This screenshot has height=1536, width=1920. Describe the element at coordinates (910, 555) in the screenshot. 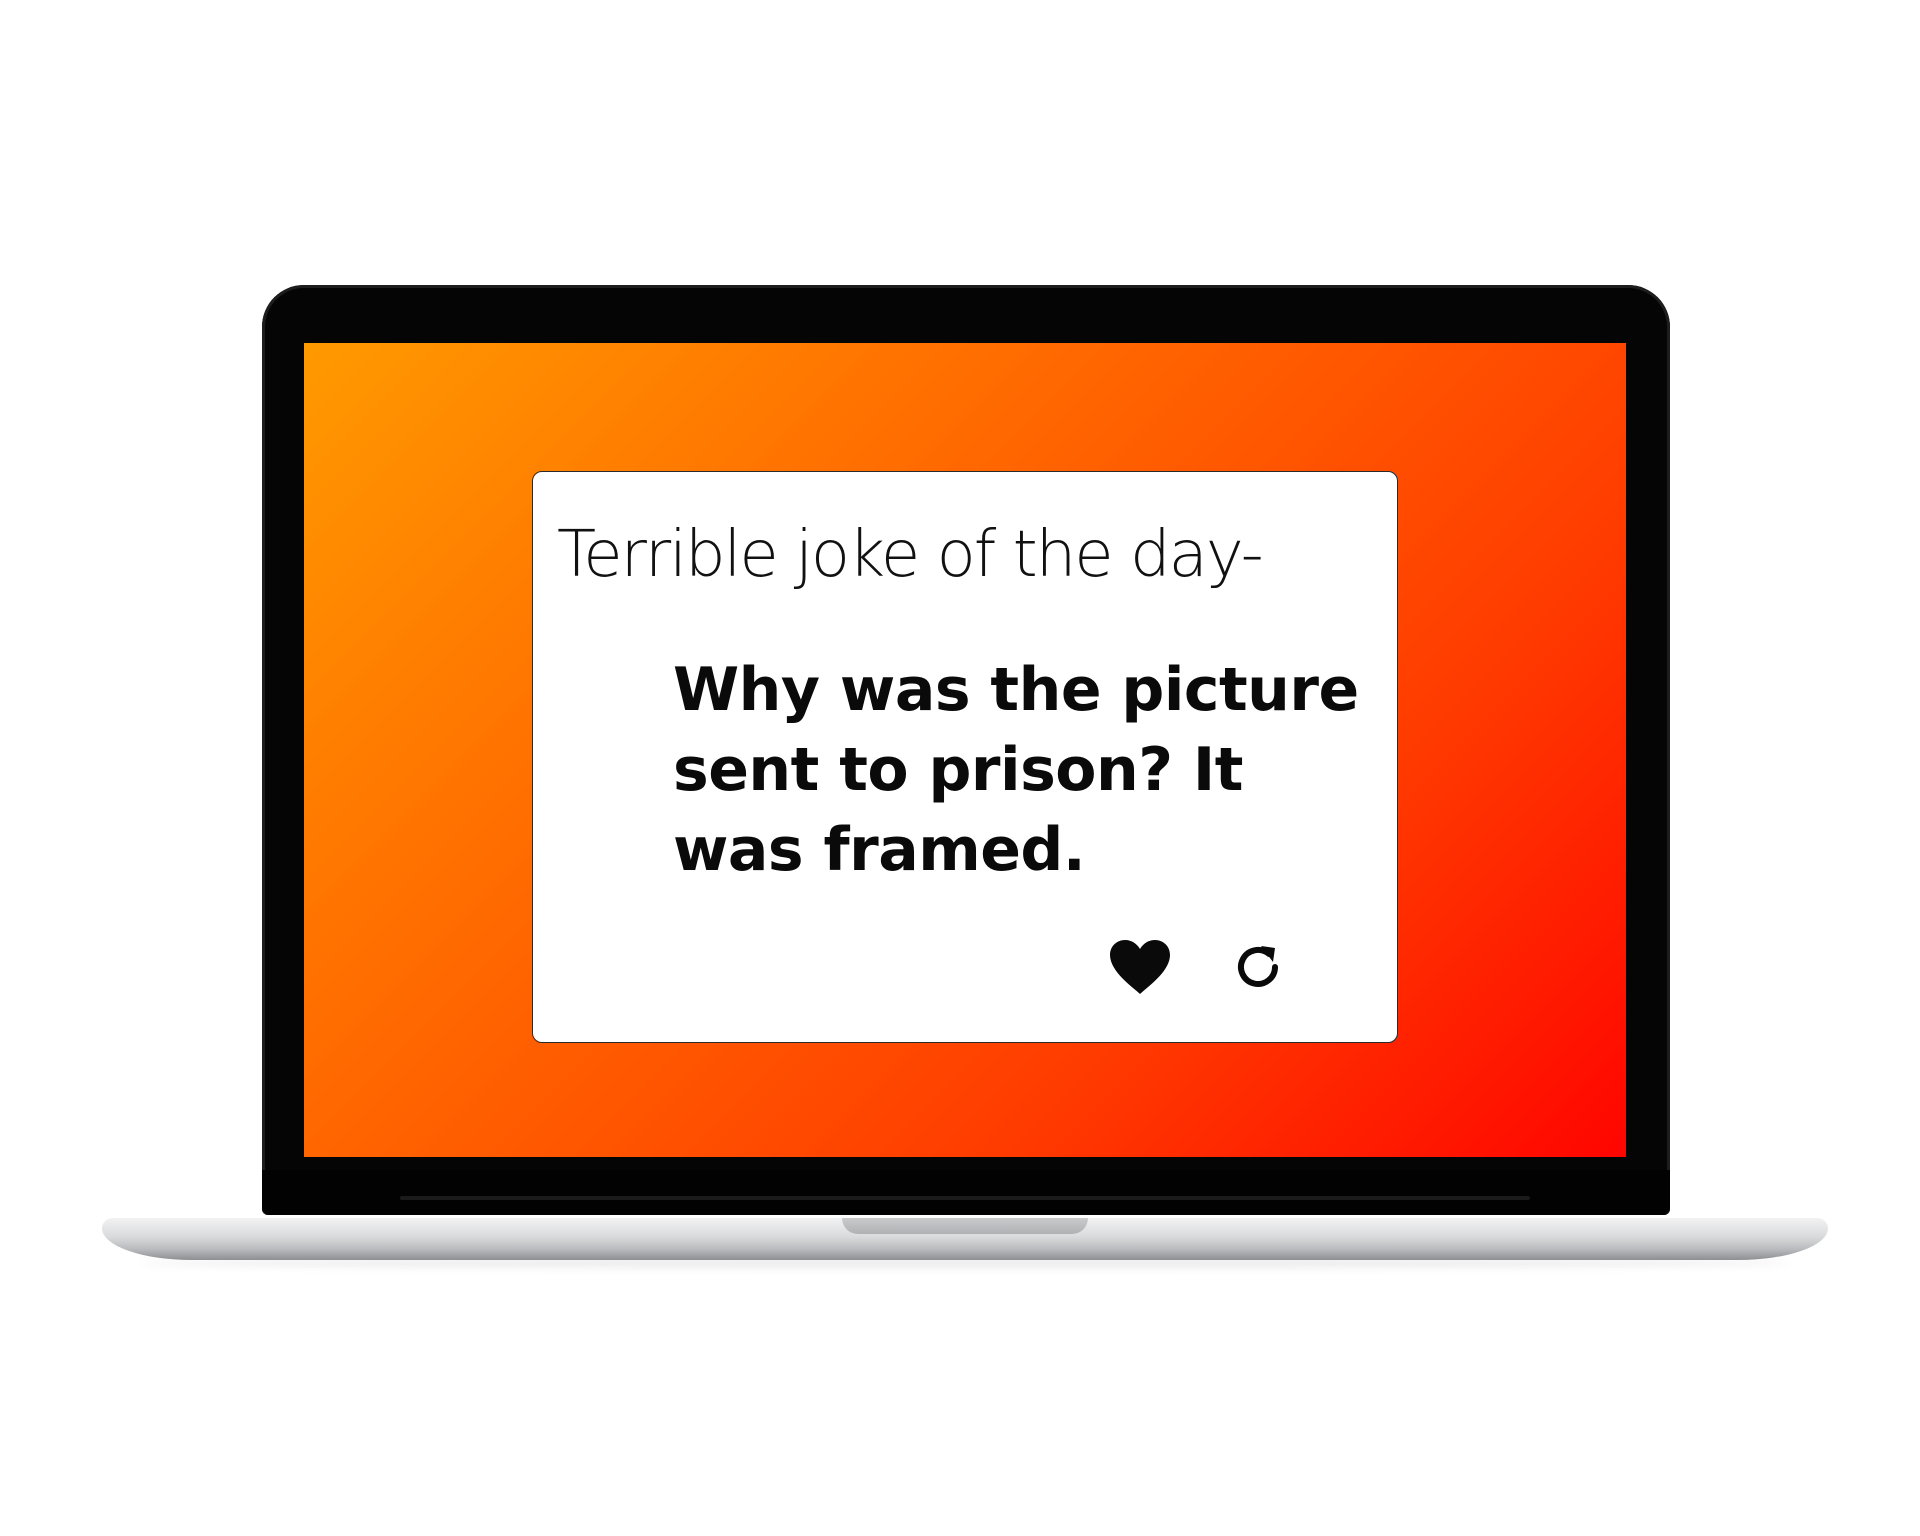

I see `card-title: Terrible joke of the day-` at that location.